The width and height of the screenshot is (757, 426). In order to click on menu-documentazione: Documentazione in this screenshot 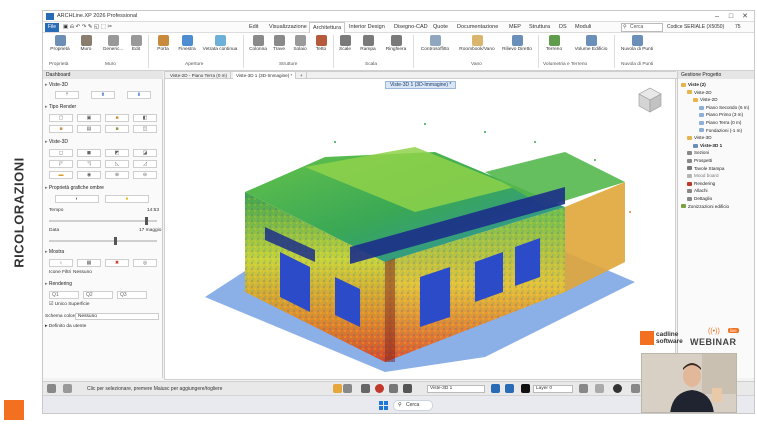, I will do `click(477, 27)`.